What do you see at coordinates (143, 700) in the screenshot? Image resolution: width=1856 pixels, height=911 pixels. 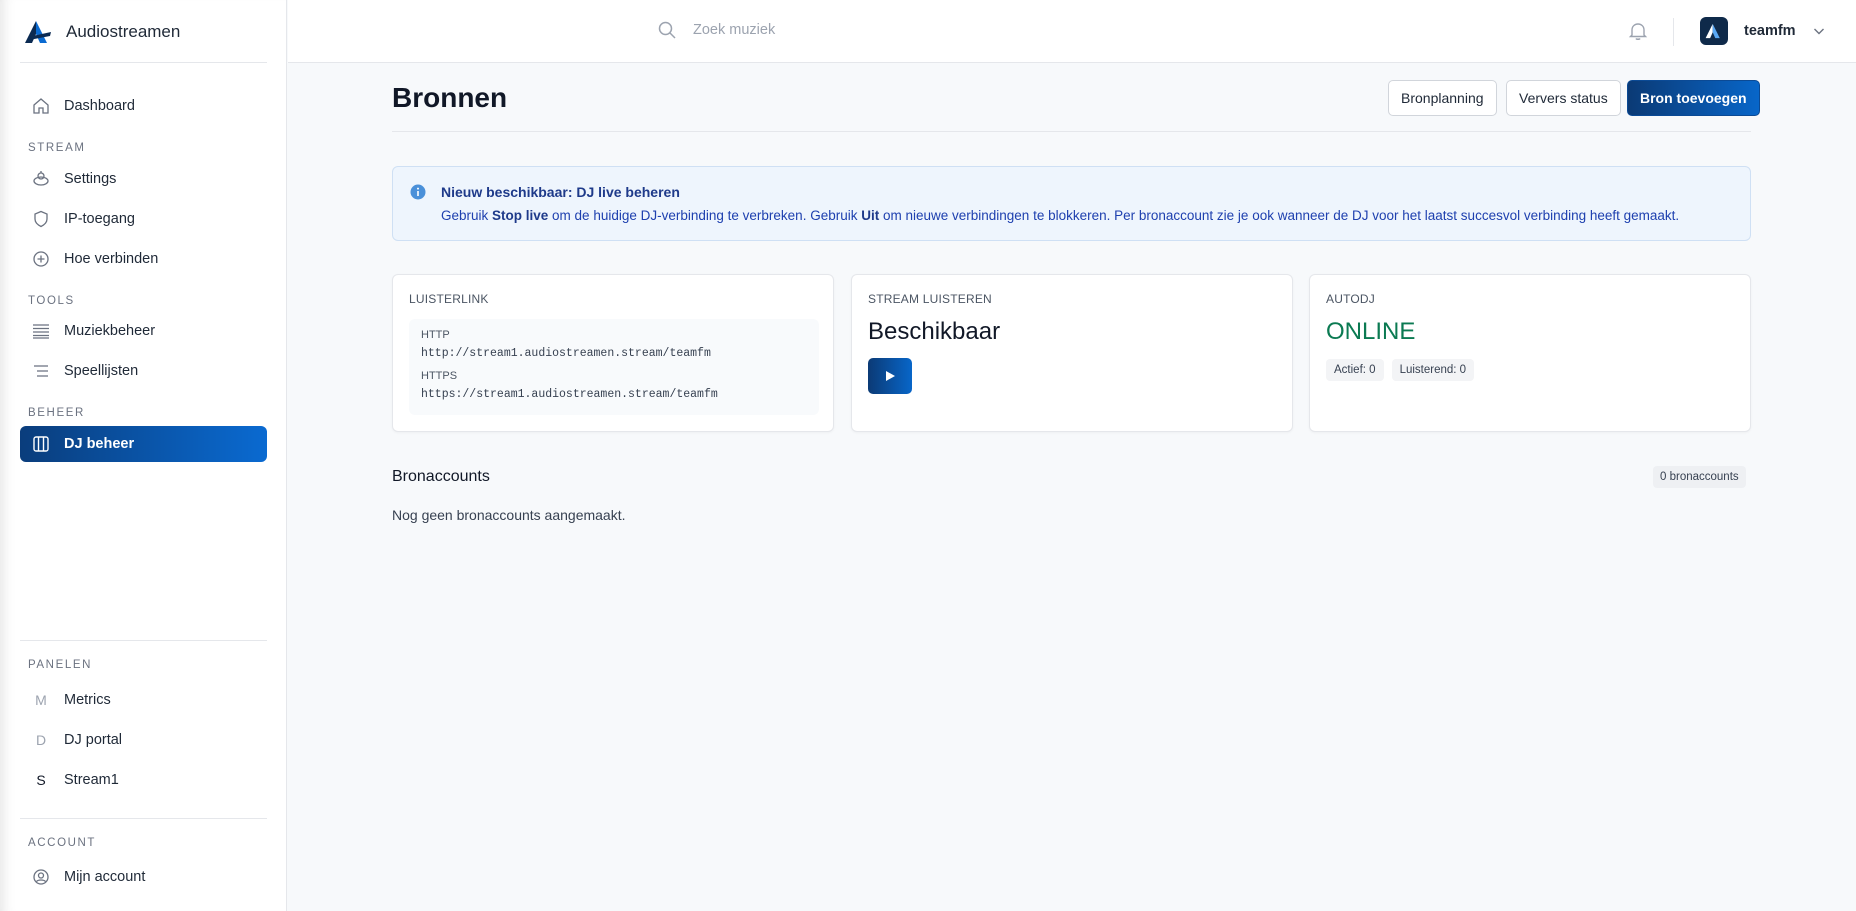 I see `sidebar-item-metrics: M Metrics` at bounding box center [143, 700].